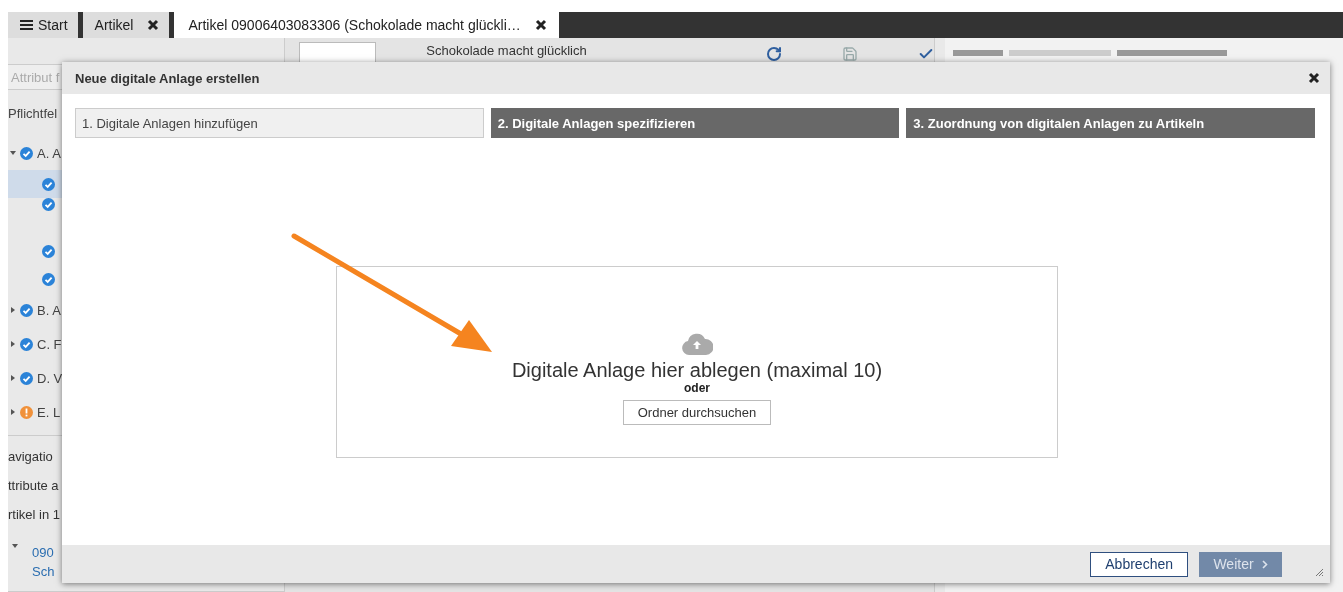 This screenshot has width=1343, height=592. I want to click on group-label: A. A, so click(49, 153).